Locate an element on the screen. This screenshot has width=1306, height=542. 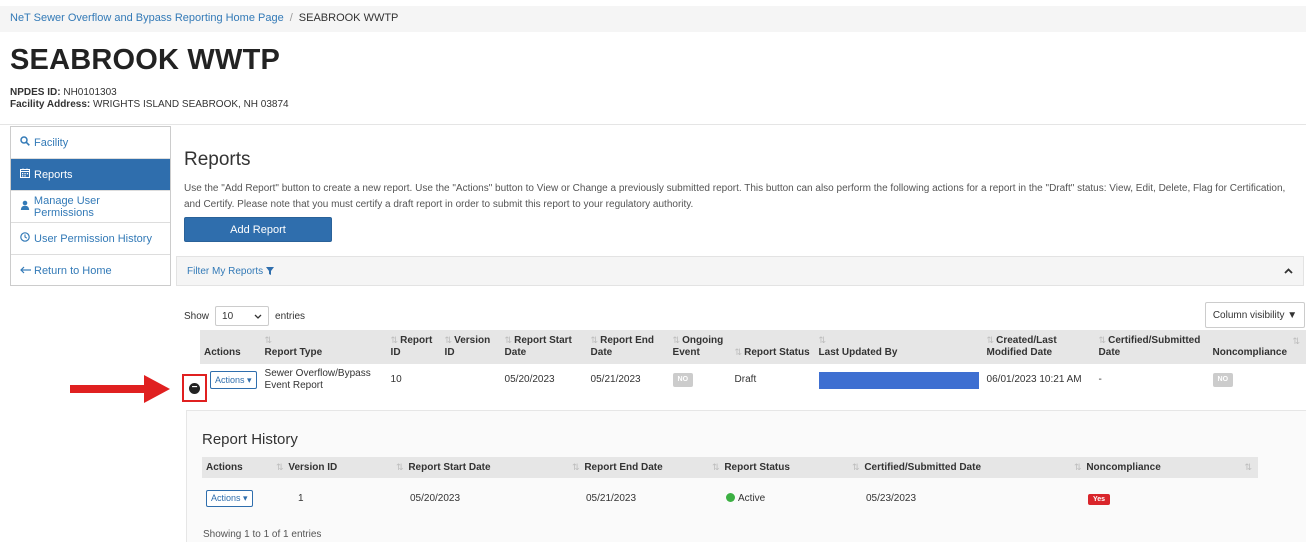
hist-col-actions: Actions is located at coordinates (237, 467).